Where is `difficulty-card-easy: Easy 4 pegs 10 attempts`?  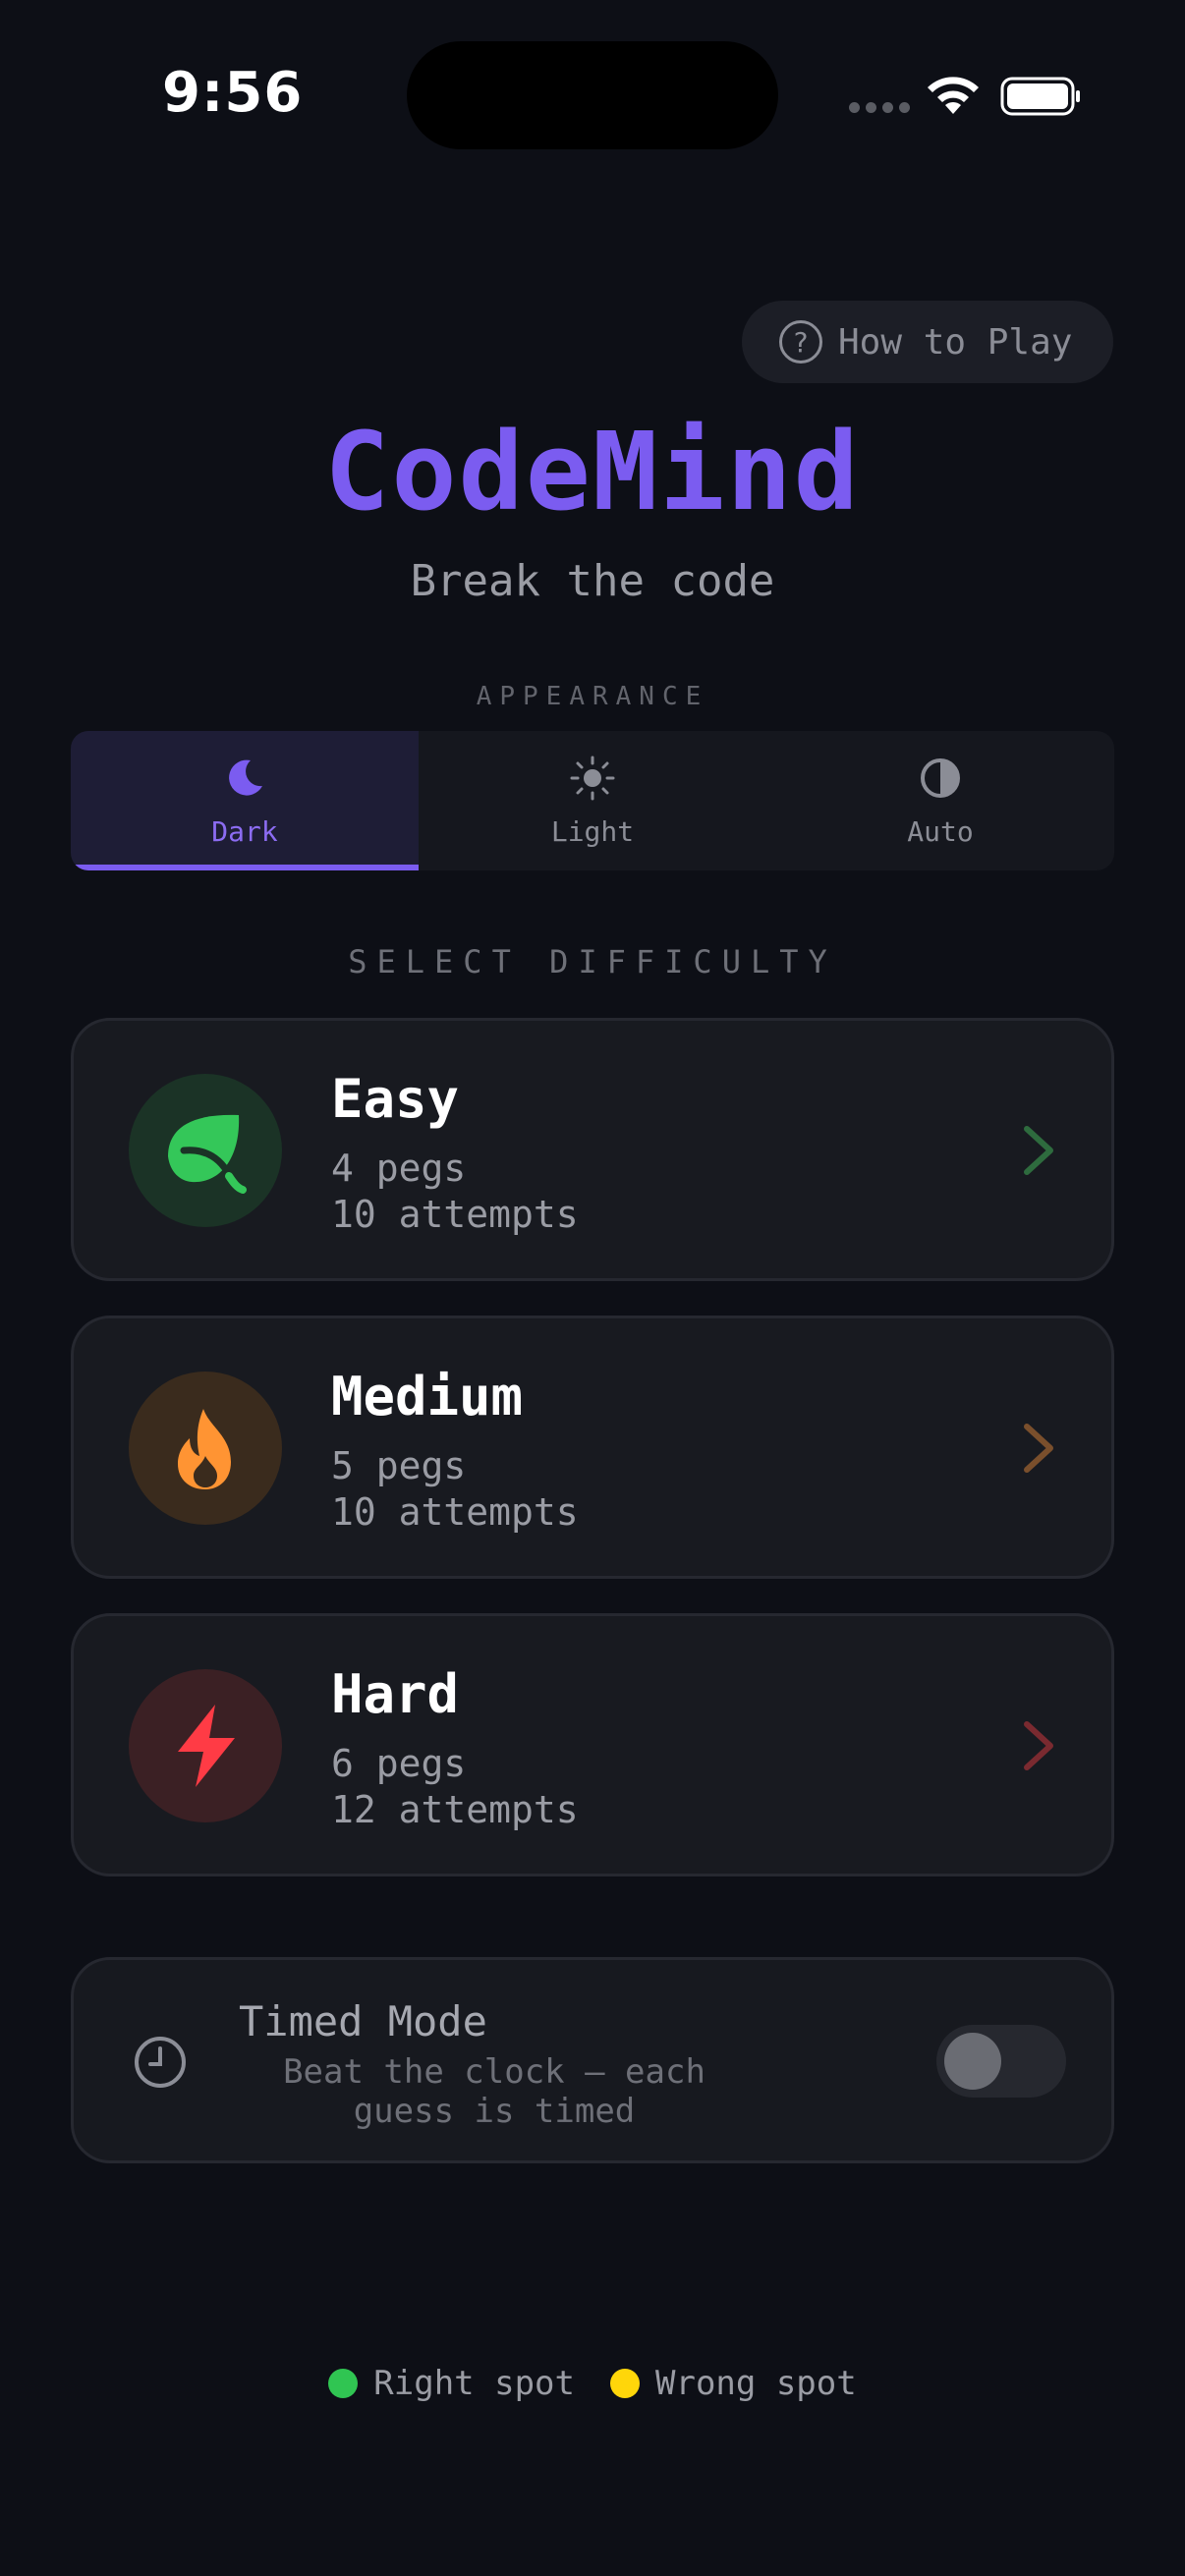 difficulty-card-easy: Easy 4 pegs 10 attempts is located at coordinates (592, 1149).